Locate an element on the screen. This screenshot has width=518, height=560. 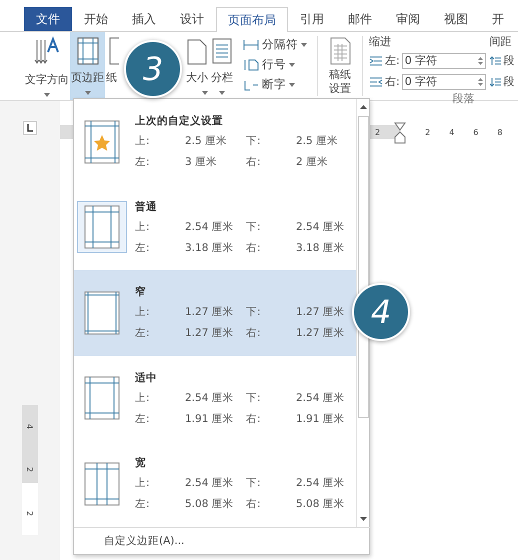
indent-left-icon is located at coordinates (376, 60).